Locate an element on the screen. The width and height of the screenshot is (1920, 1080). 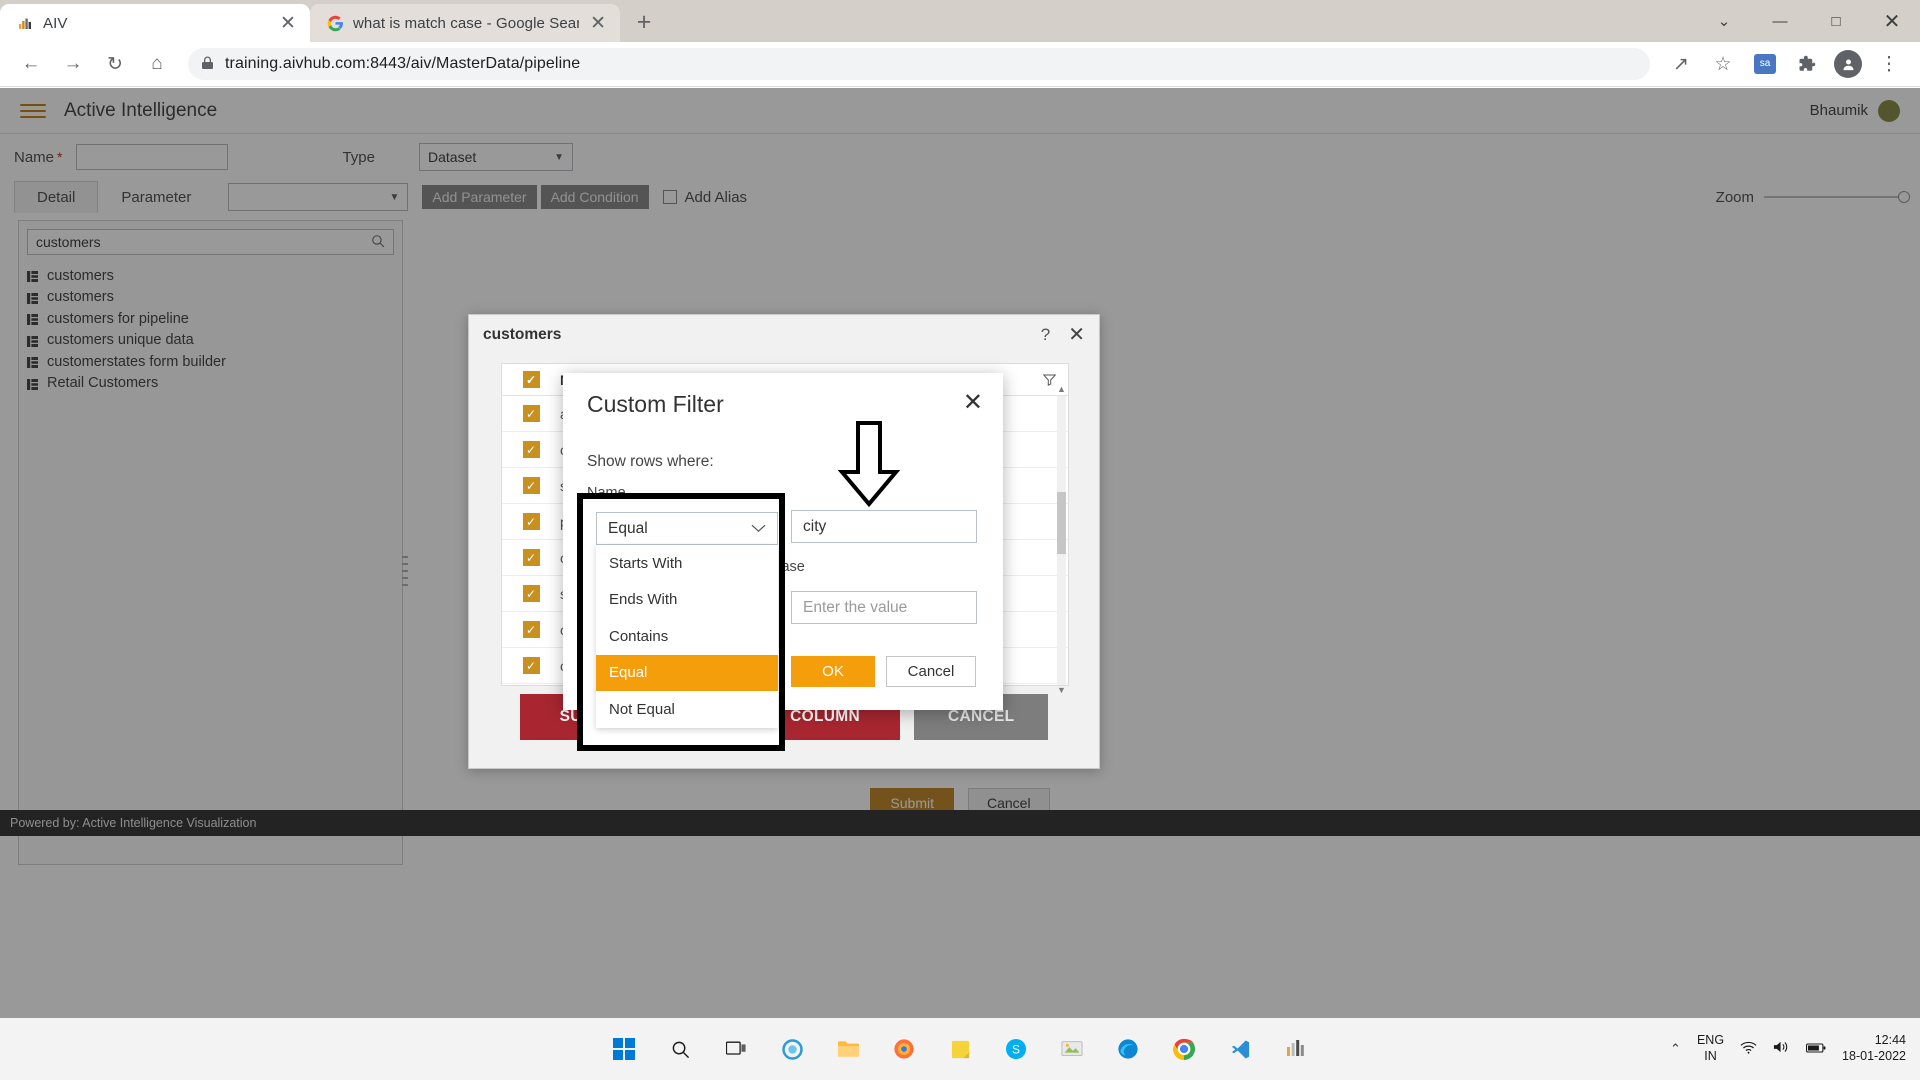
new-tab-button: + is located at coordinates (644, 22).